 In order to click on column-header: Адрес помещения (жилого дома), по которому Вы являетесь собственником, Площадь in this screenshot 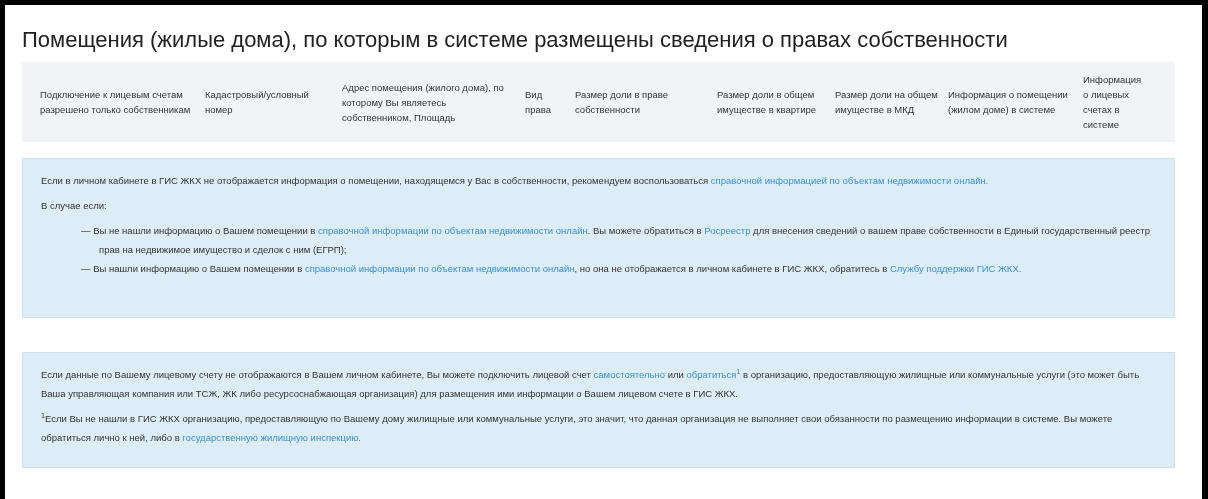, I will do `click(423, 102)`.